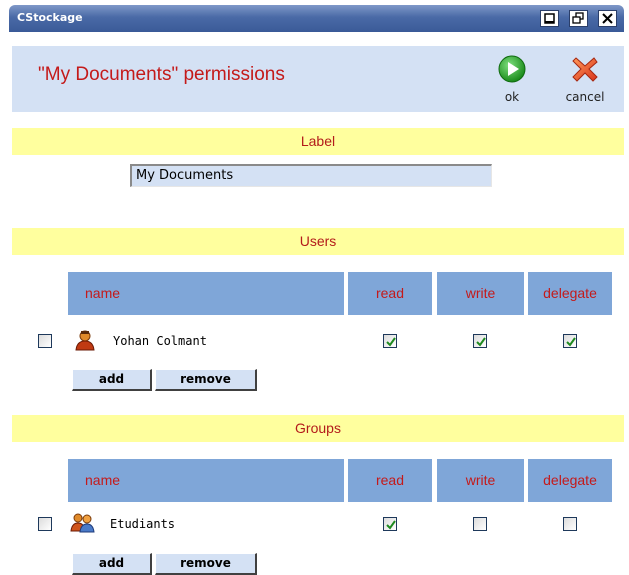 This screenshot has width=629, height=575. Describe the element at coordinates (480, 524) in the screenshot. I see `groups-write-checkbox` at that location.